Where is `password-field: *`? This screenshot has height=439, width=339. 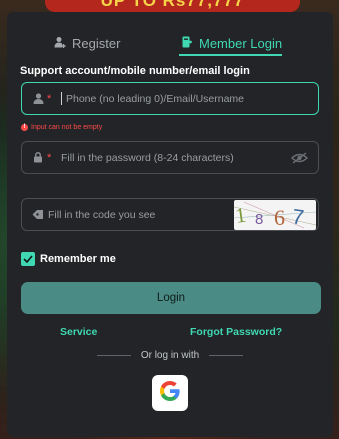
password-field: * is located at coordinates (170, 157).